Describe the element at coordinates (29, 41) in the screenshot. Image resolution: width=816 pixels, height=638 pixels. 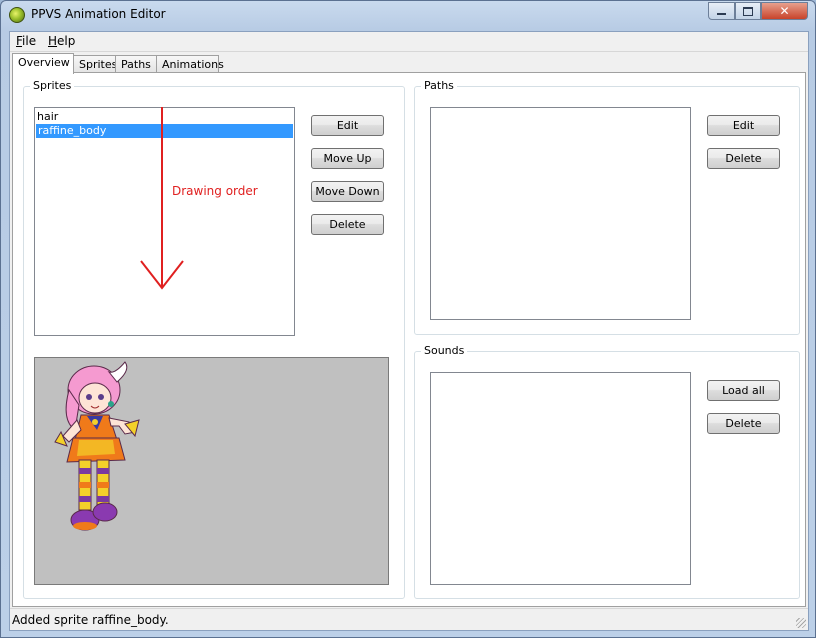
I see `menu-file-label: ile` at that location.